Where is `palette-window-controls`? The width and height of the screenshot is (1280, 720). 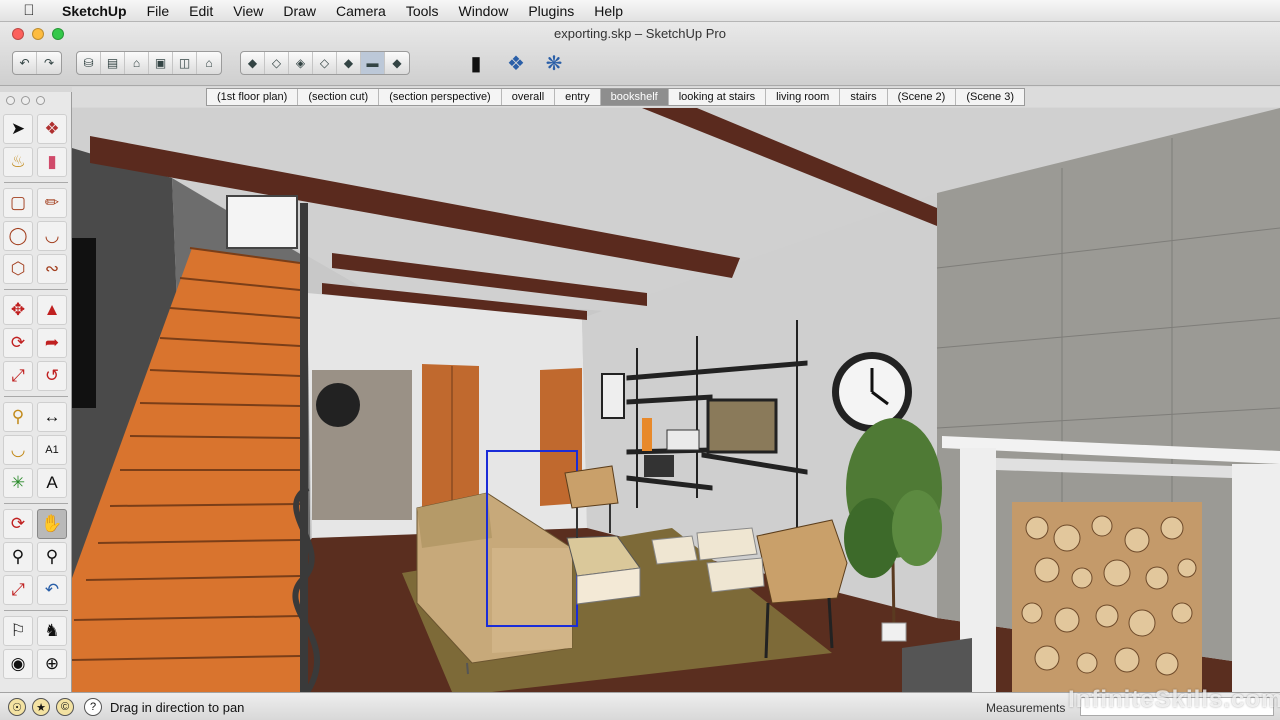 palette-window-controls is located at coordinates (25, 100).